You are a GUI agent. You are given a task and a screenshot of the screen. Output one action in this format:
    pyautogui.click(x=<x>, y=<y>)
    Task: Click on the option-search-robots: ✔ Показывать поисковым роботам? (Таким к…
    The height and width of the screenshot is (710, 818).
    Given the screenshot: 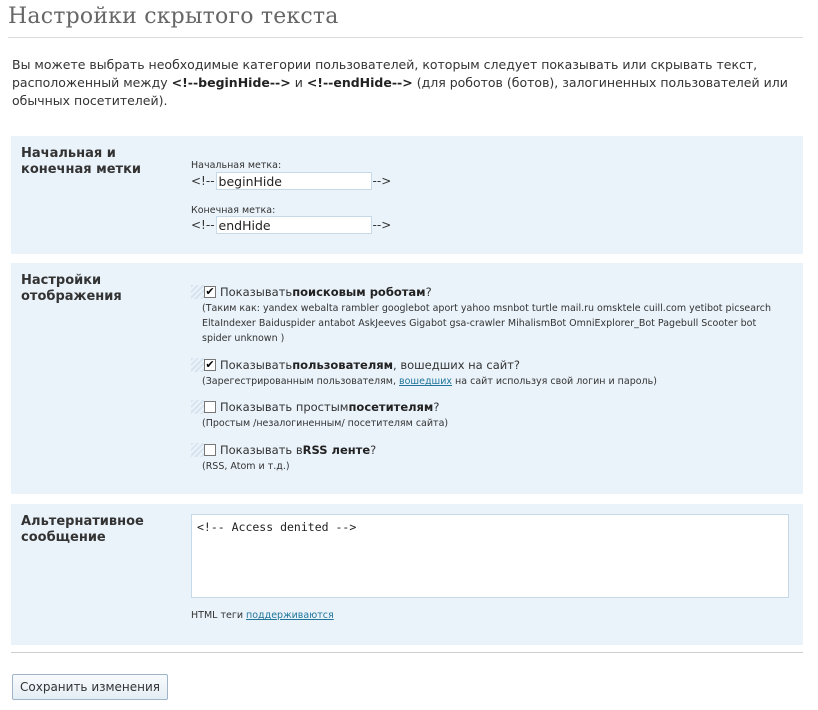 What is the action you would take?
    pyautogui.click(x=491, y=315)
    